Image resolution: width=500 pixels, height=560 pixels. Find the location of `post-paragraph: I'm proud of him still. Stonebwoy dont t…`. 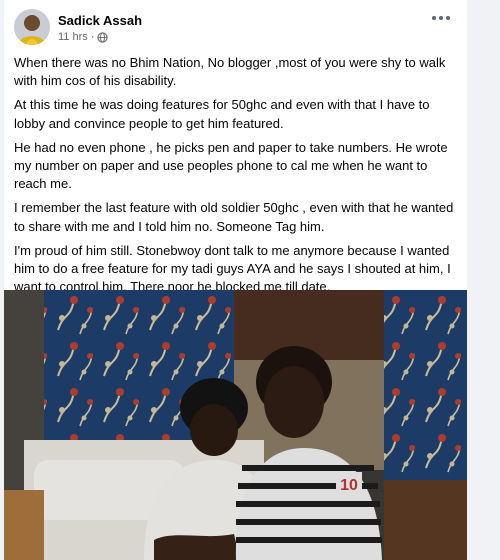

post-paragraph: I'm proud of him still. Stonebwoy dont t… is located at coordinates (232, 268).